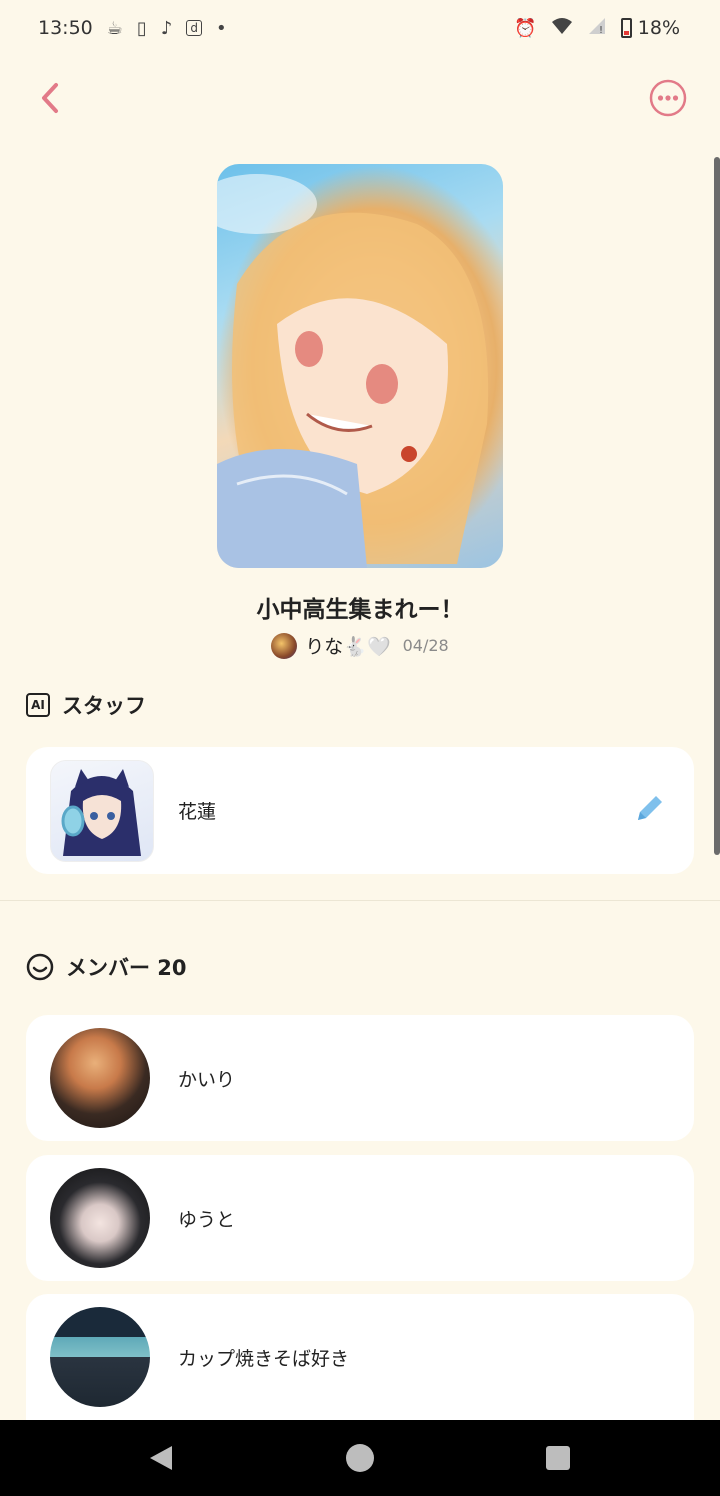  What do you see at coordinates (126, 968) in the screenshot?
I see `member-section-label: メンバー 20` at bounding box center [126, 968].